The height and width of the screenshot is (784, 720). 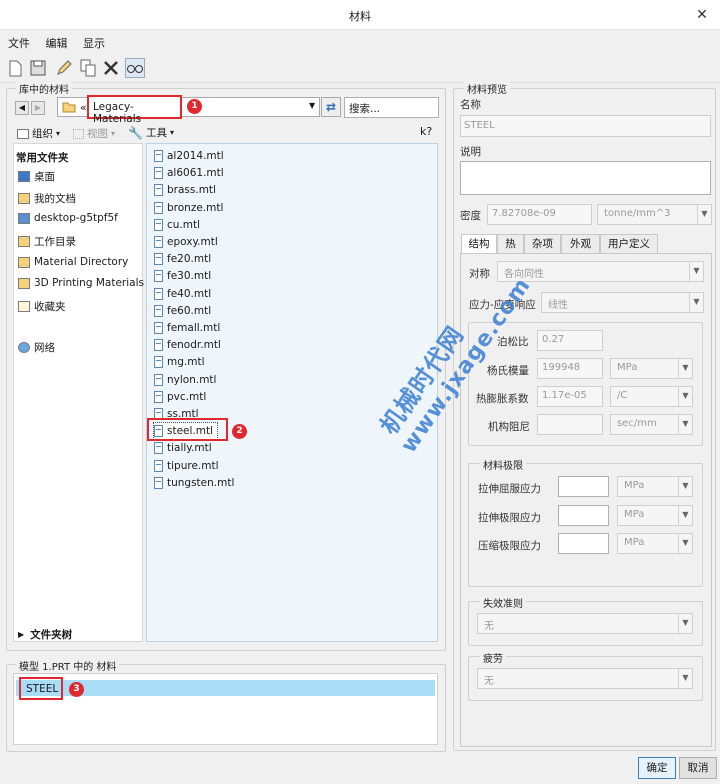 I want to click on favorite-desktop: 桌面, so click(x=36, y=176).